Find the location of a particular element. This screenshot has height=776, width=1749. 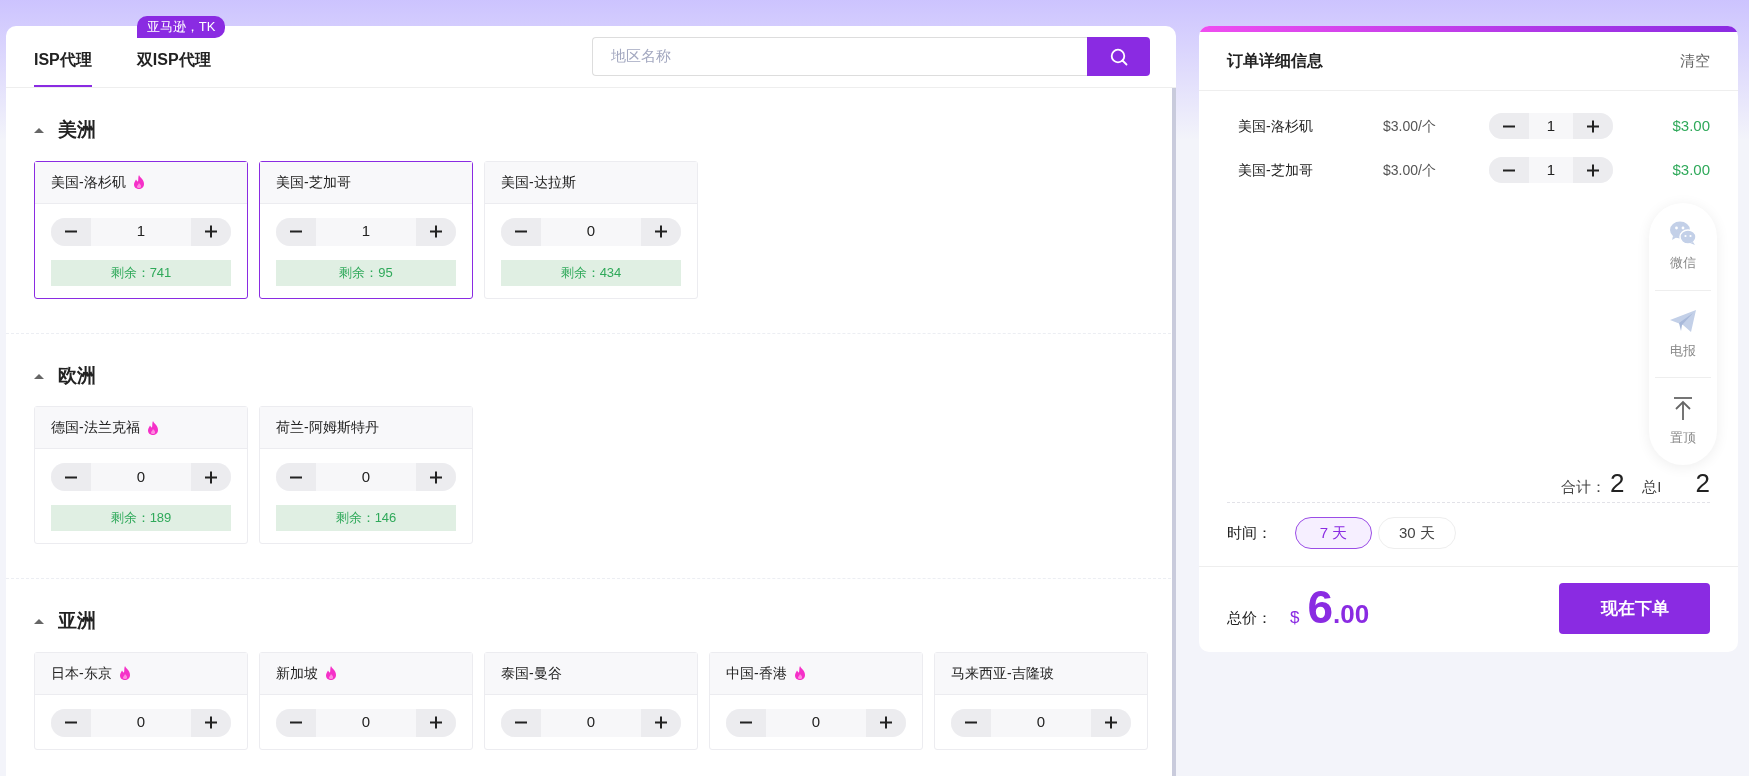

city-card: 美国-达拉斯 0 剩余：434 is located at coordinates (591, 229).